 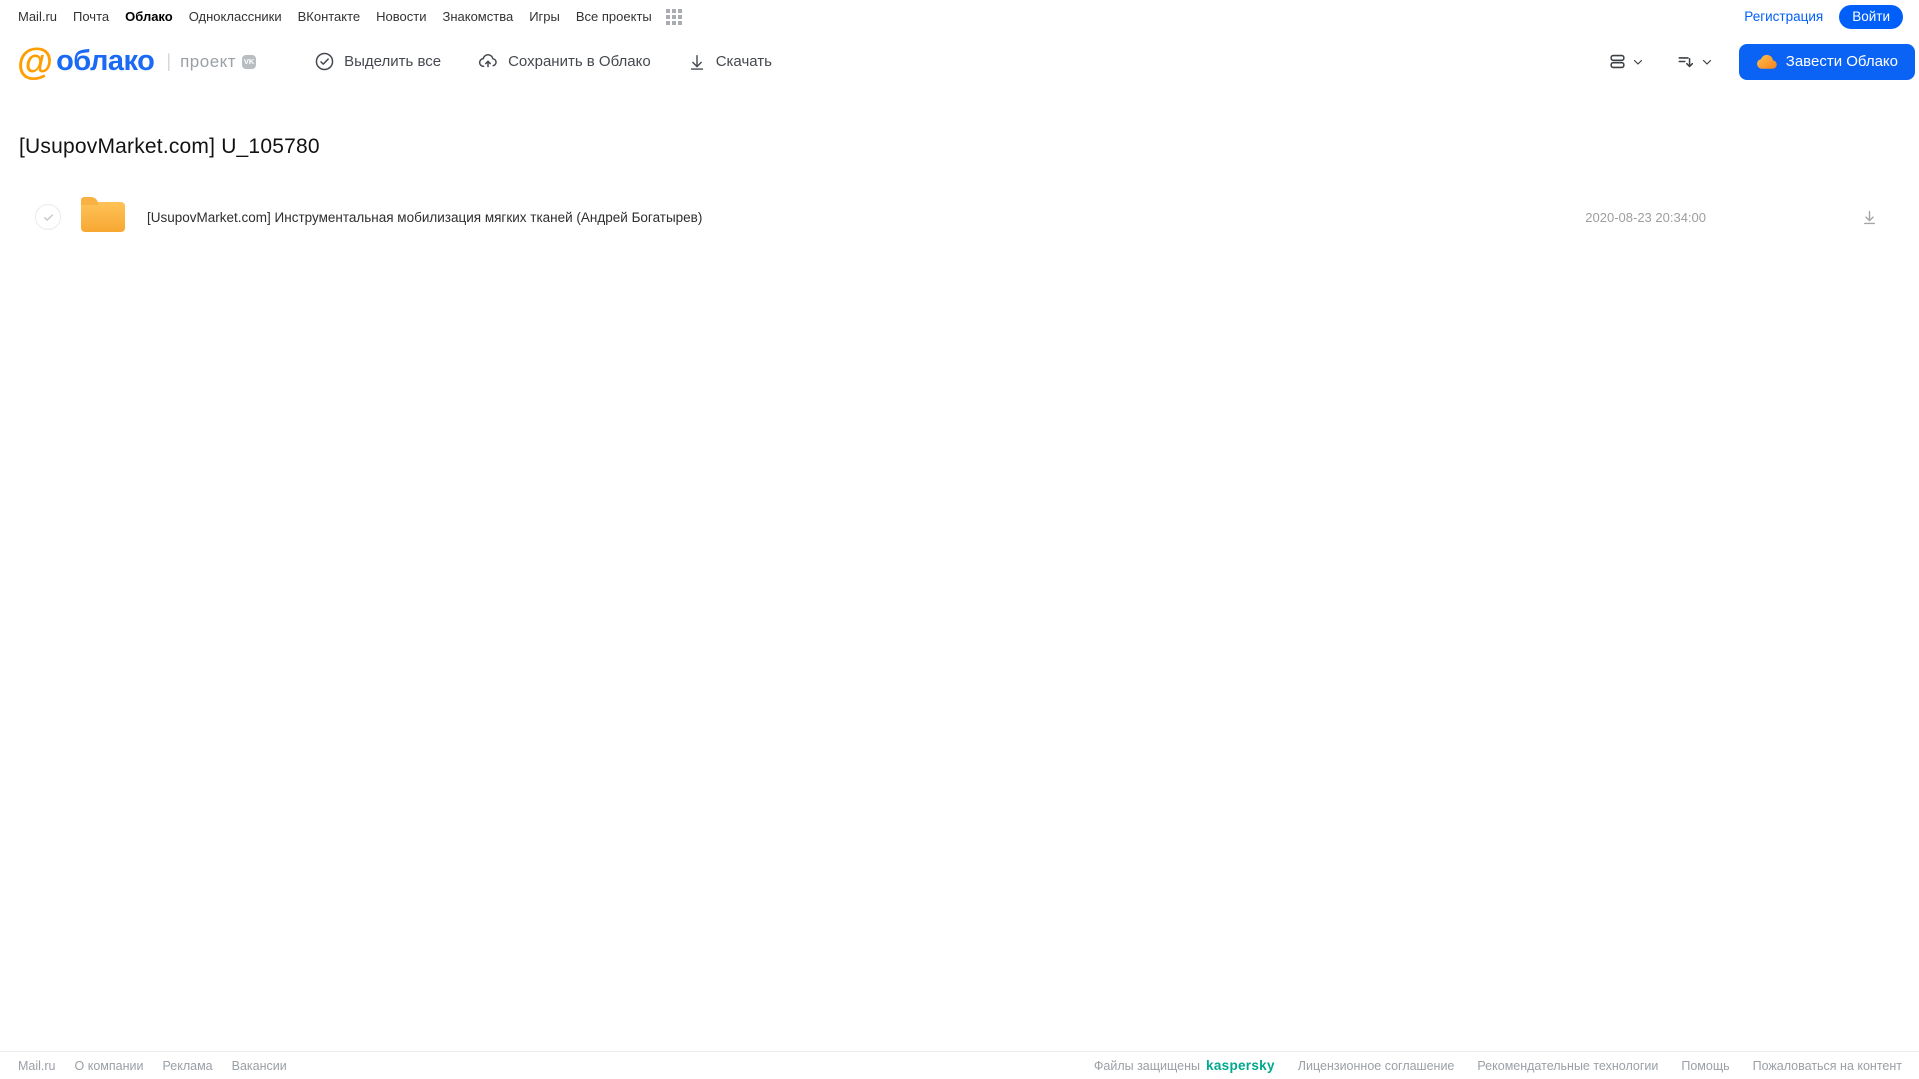 What do you see at coordinates (1376, 1066) in the screenshot?
I see `footer-link-license: Лицензионное соглашение` at bounding box center [1376, 1066].